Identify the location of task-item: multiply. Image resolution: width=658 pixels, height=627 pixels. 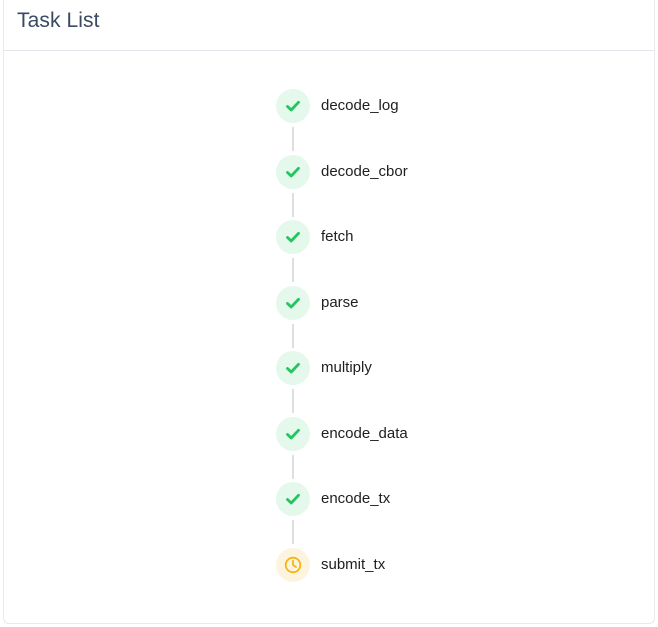
(426, 368).